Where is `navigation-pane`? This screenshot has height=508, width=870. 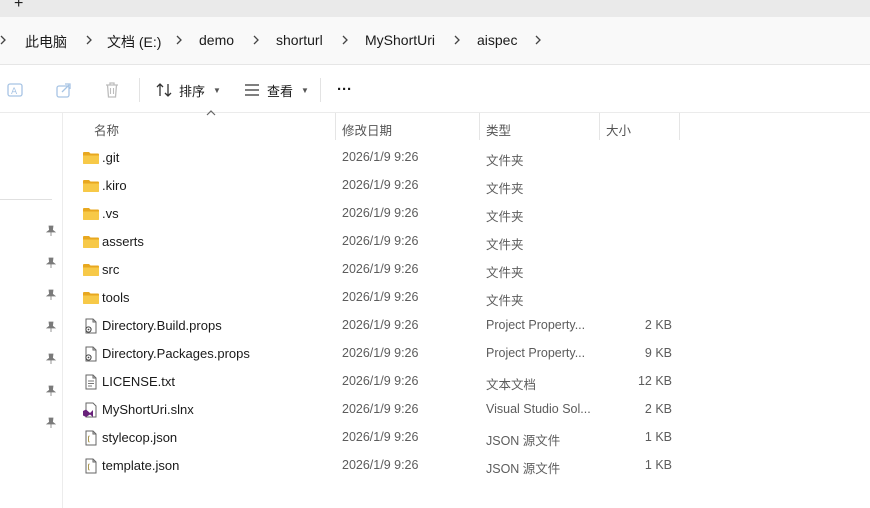 navigation-pane is located at coordinates (31, 310).